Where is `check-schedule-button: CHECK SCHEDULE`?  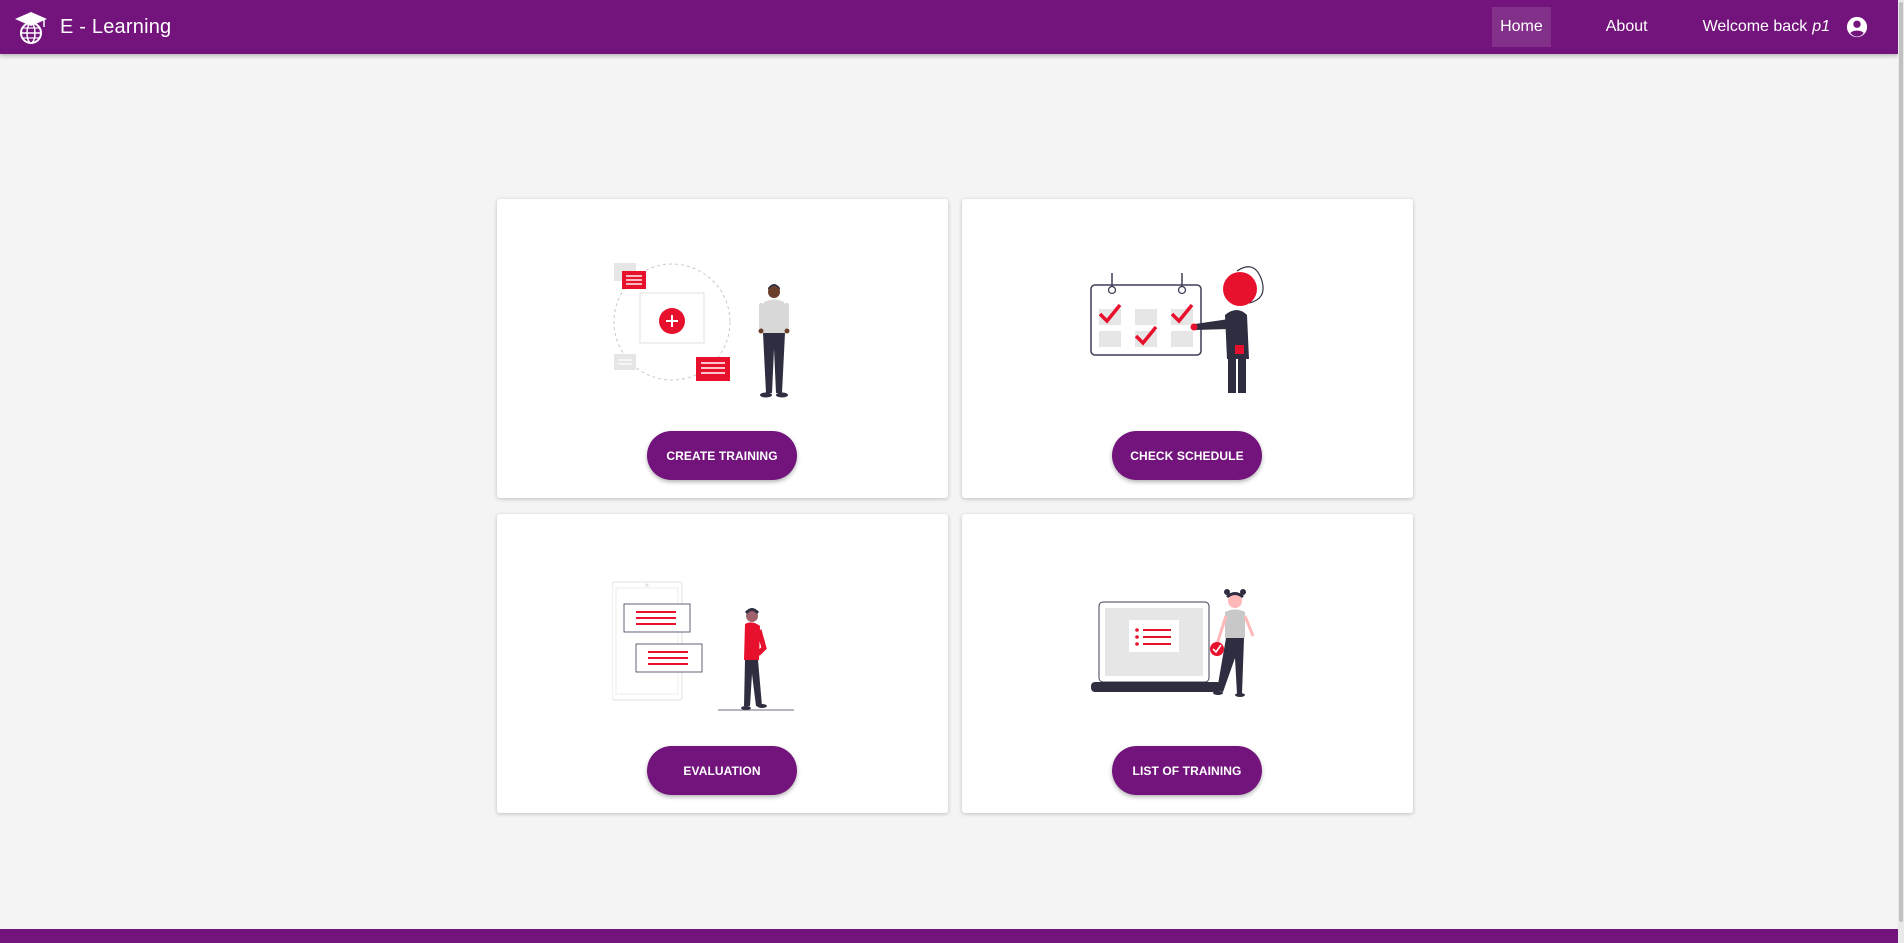
check-schedule-button: CHECK SCHEDULE is located at coordinates (1187, 455).